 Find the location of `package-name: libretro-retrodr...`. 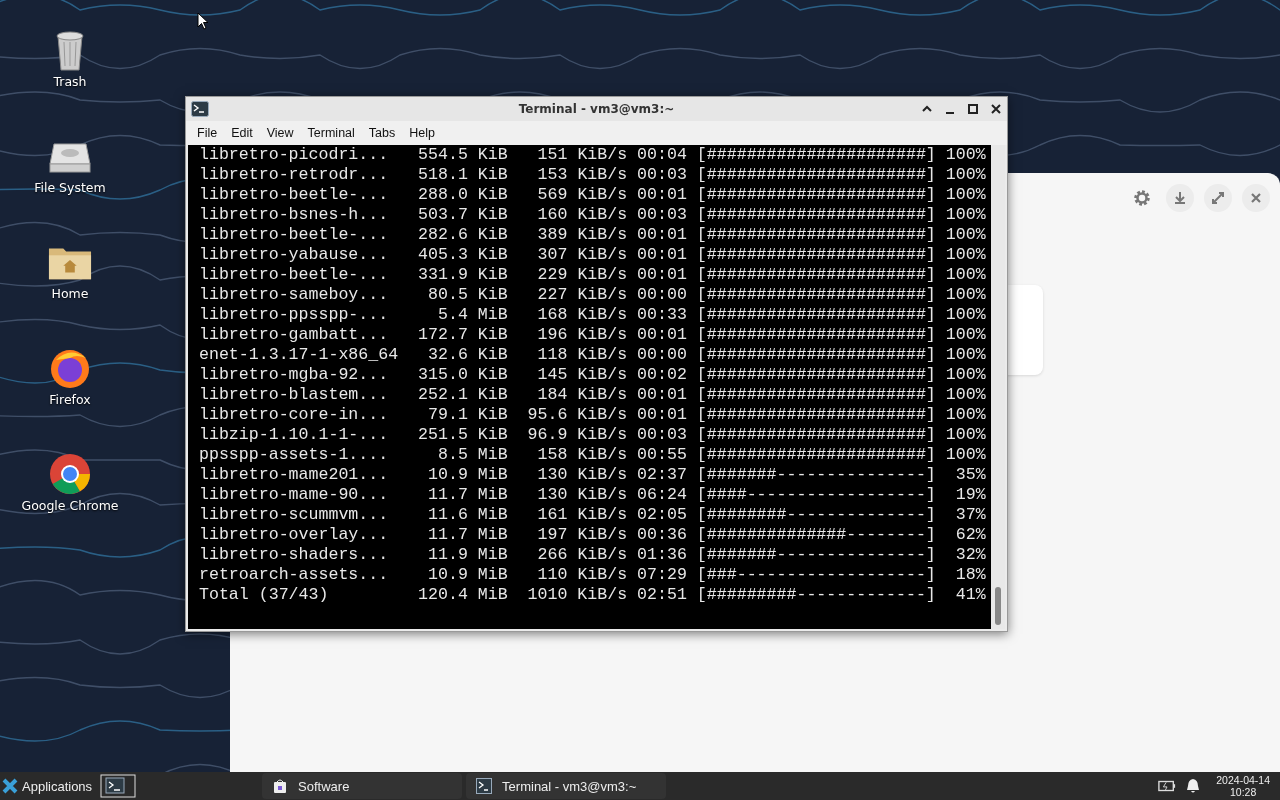

package-name: libretro-retrodr... is located at coordinates (294, 175).